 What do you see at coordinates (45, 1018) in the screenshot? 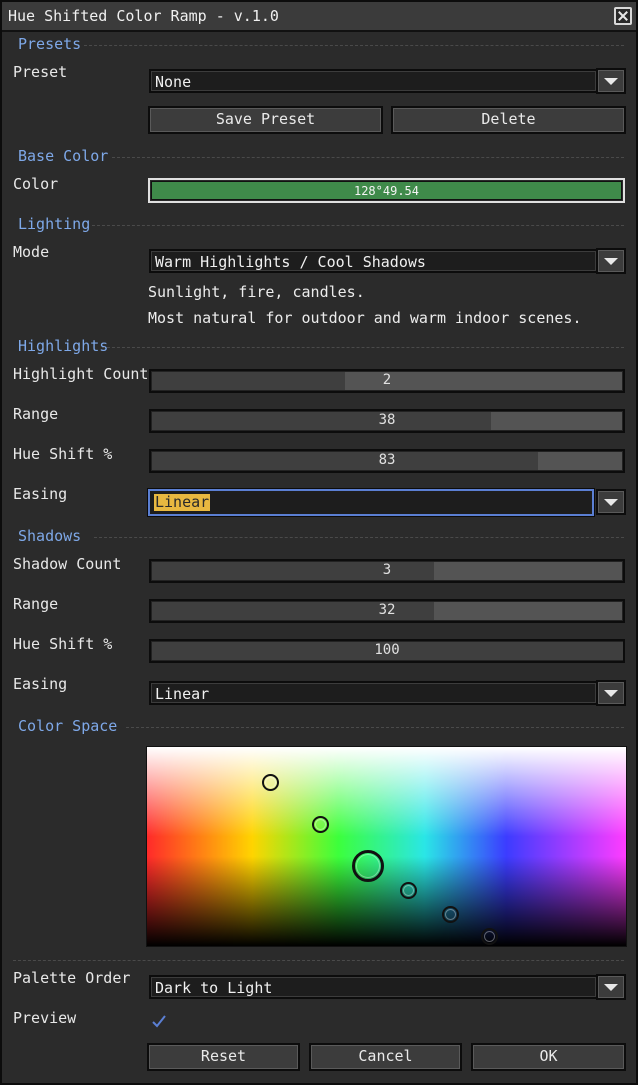
I see `preview-label: Preview` at bounding box center [45, 1018].